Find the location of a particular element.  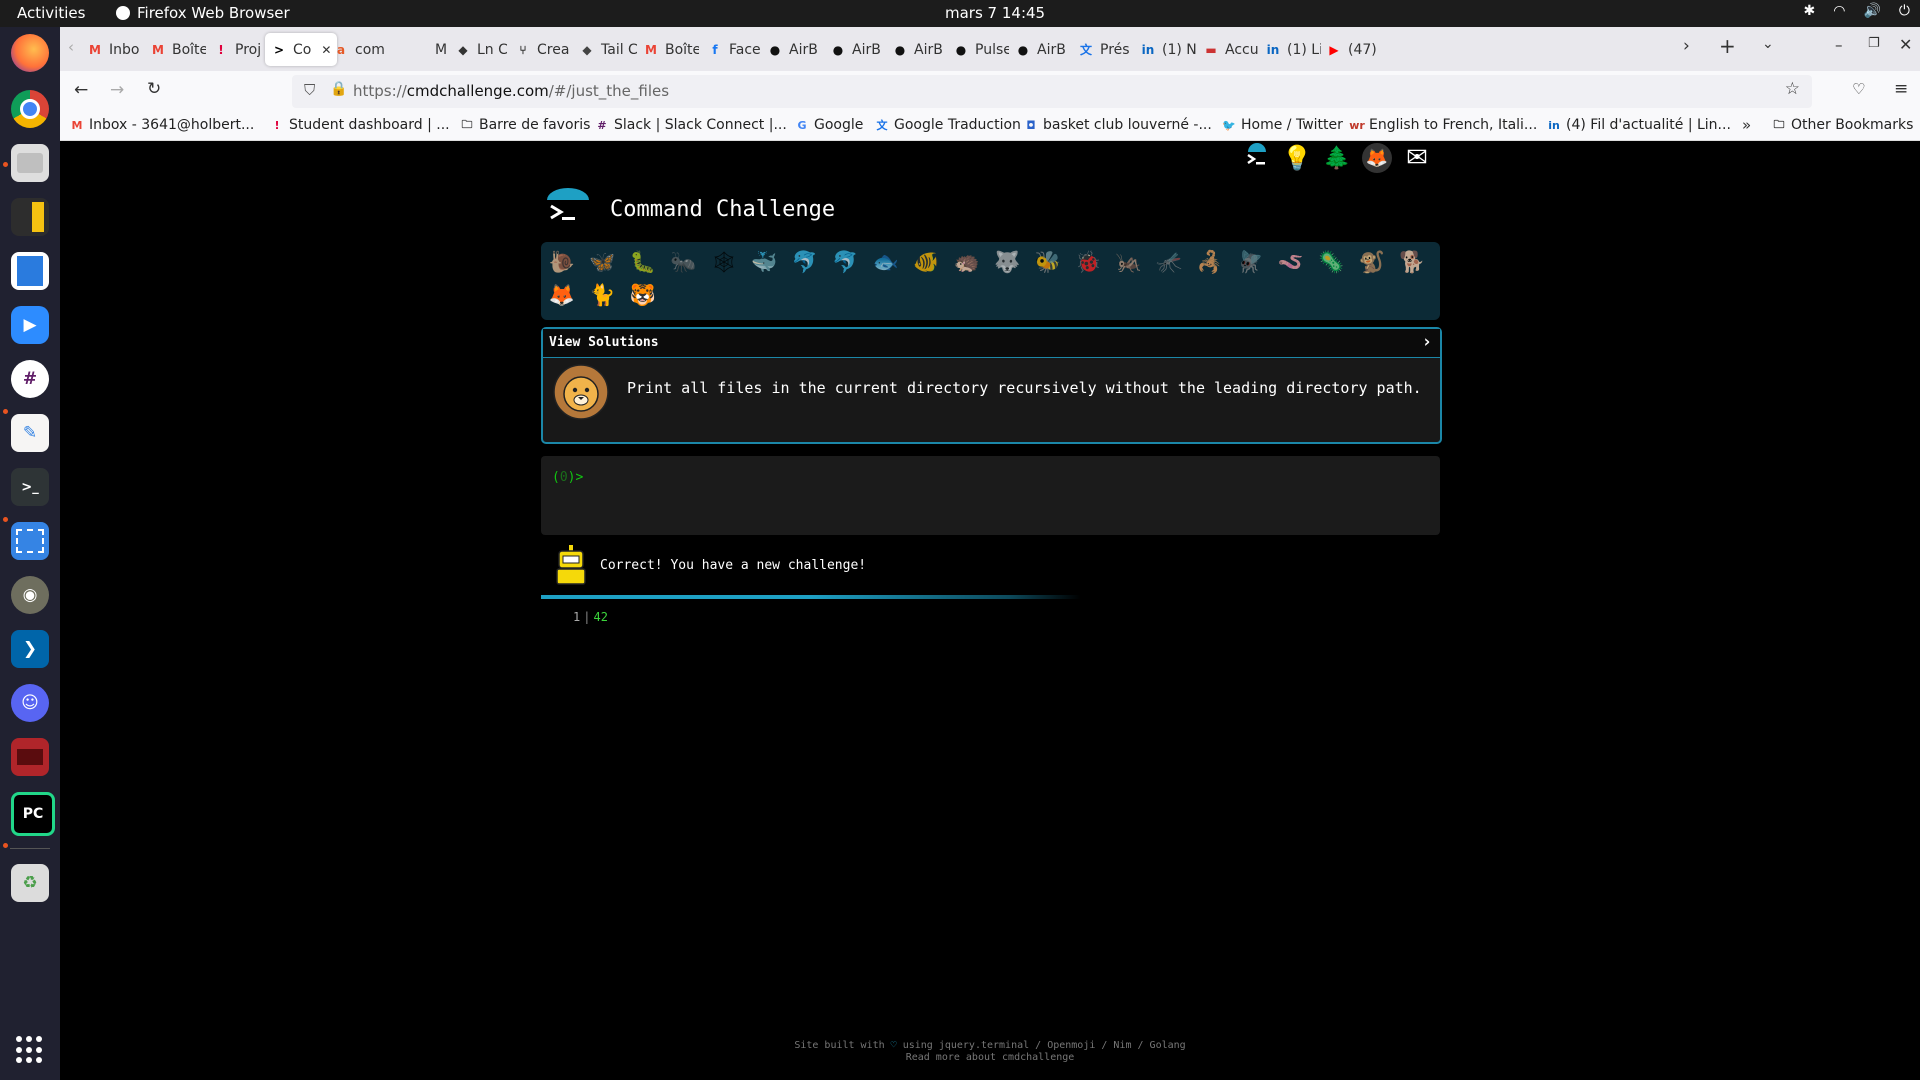

challenge-emoji-icon: 🐝 is located at coordinates (1048, 262).